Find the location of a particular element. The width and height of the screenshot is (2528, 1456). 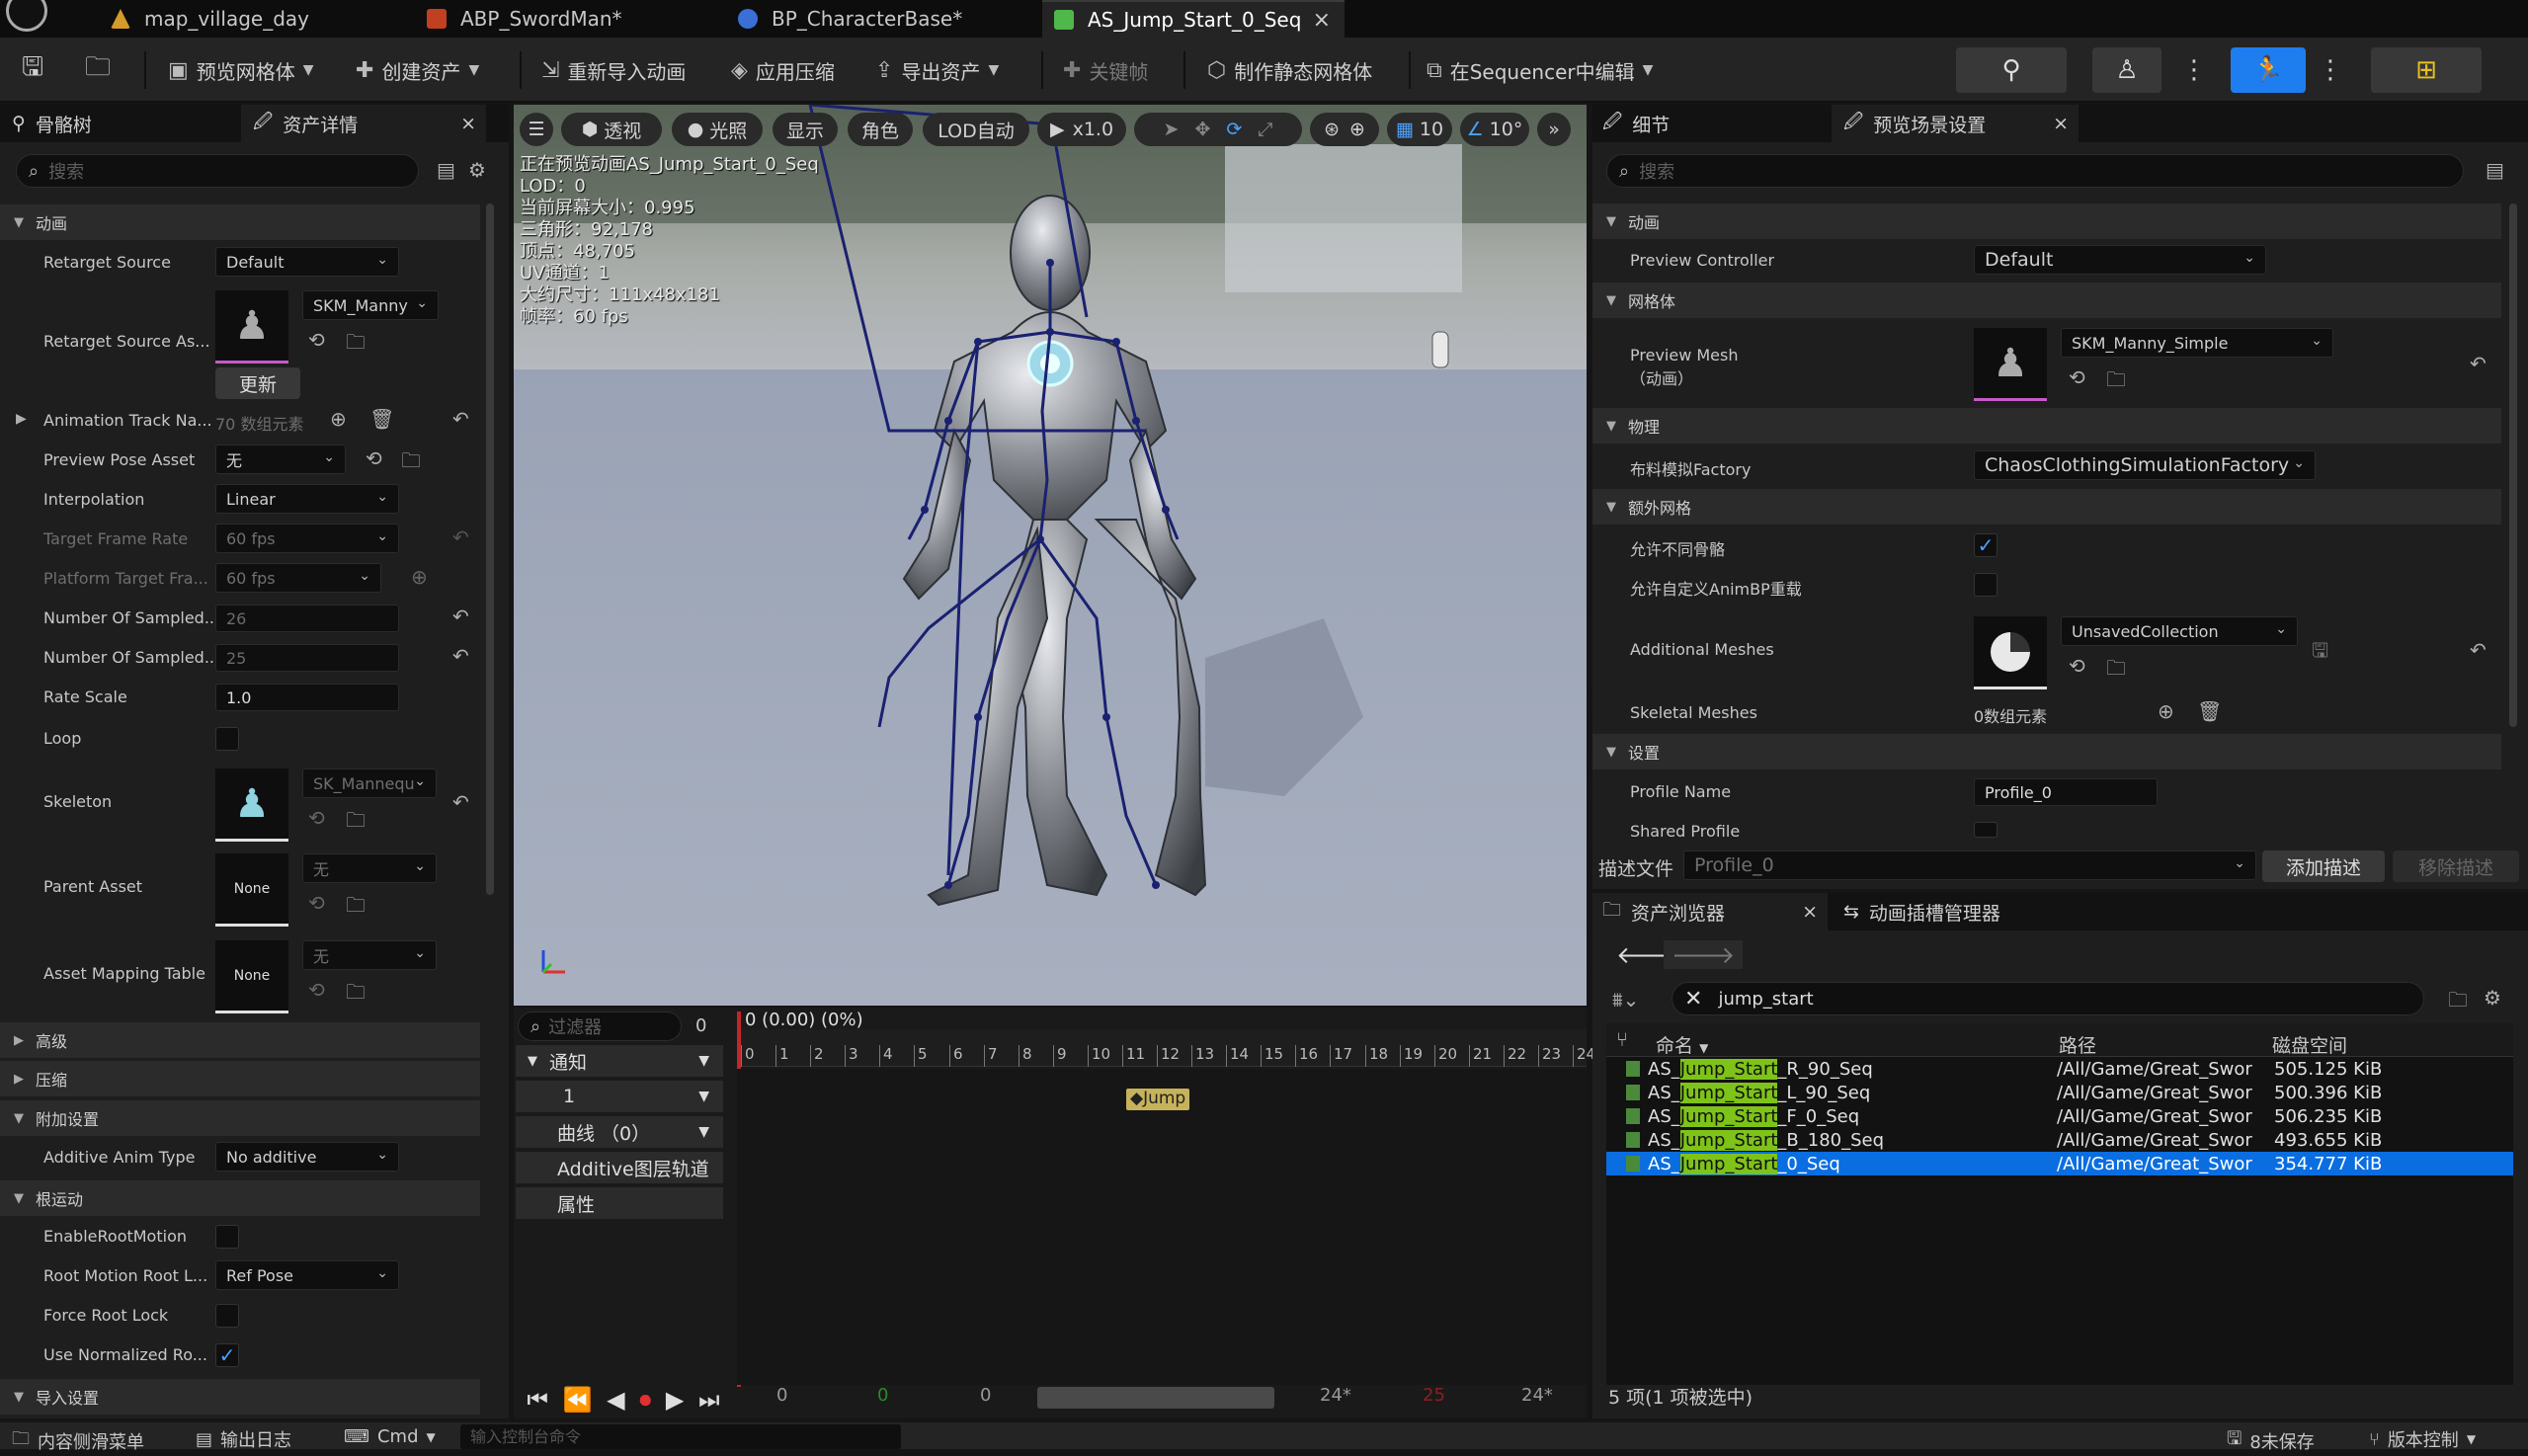

select-icon: ➤ is located at coordinates (1172, 129).